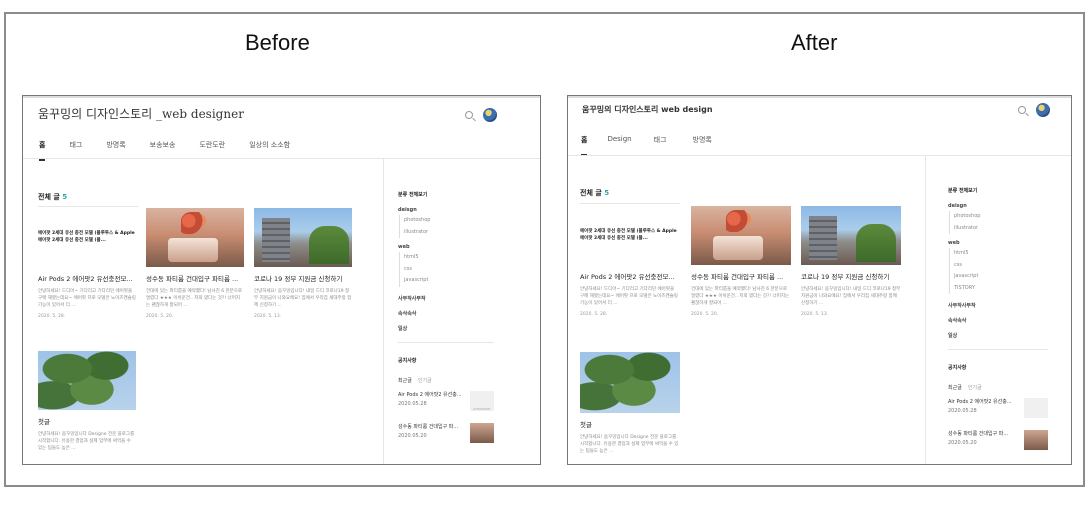  What do you see at coordinates (269, 145) in the screenshot?
I see `tab-daily: 일상의 소소함` at bounding box center [269, 145].